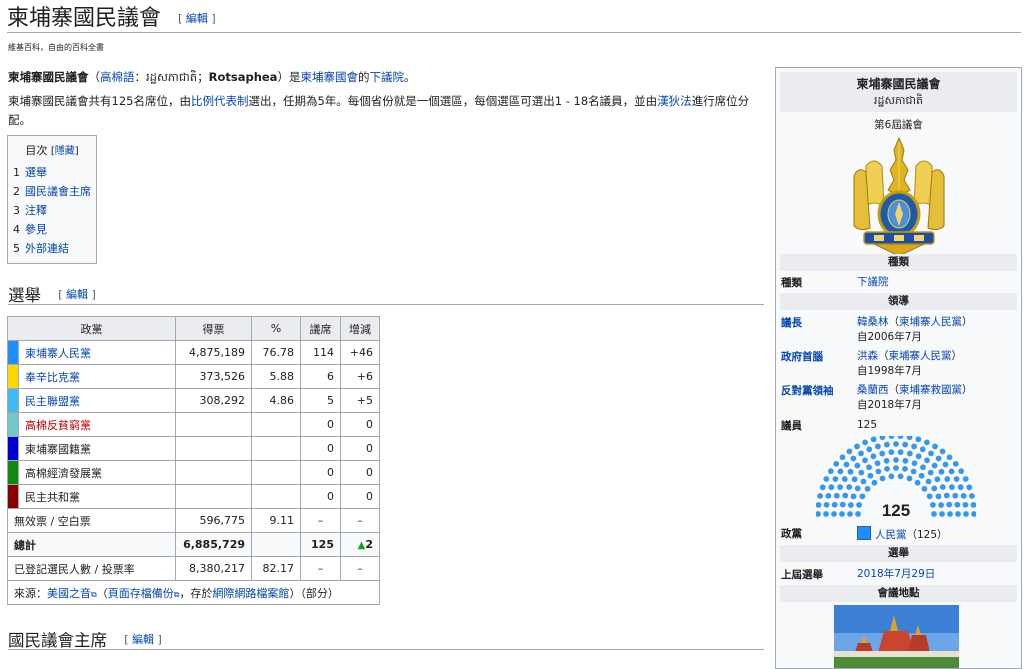 The image size is (1024, 669). I want to click on khmer-name: រដ្ឋសភាជាតិ, so click(172, 77).